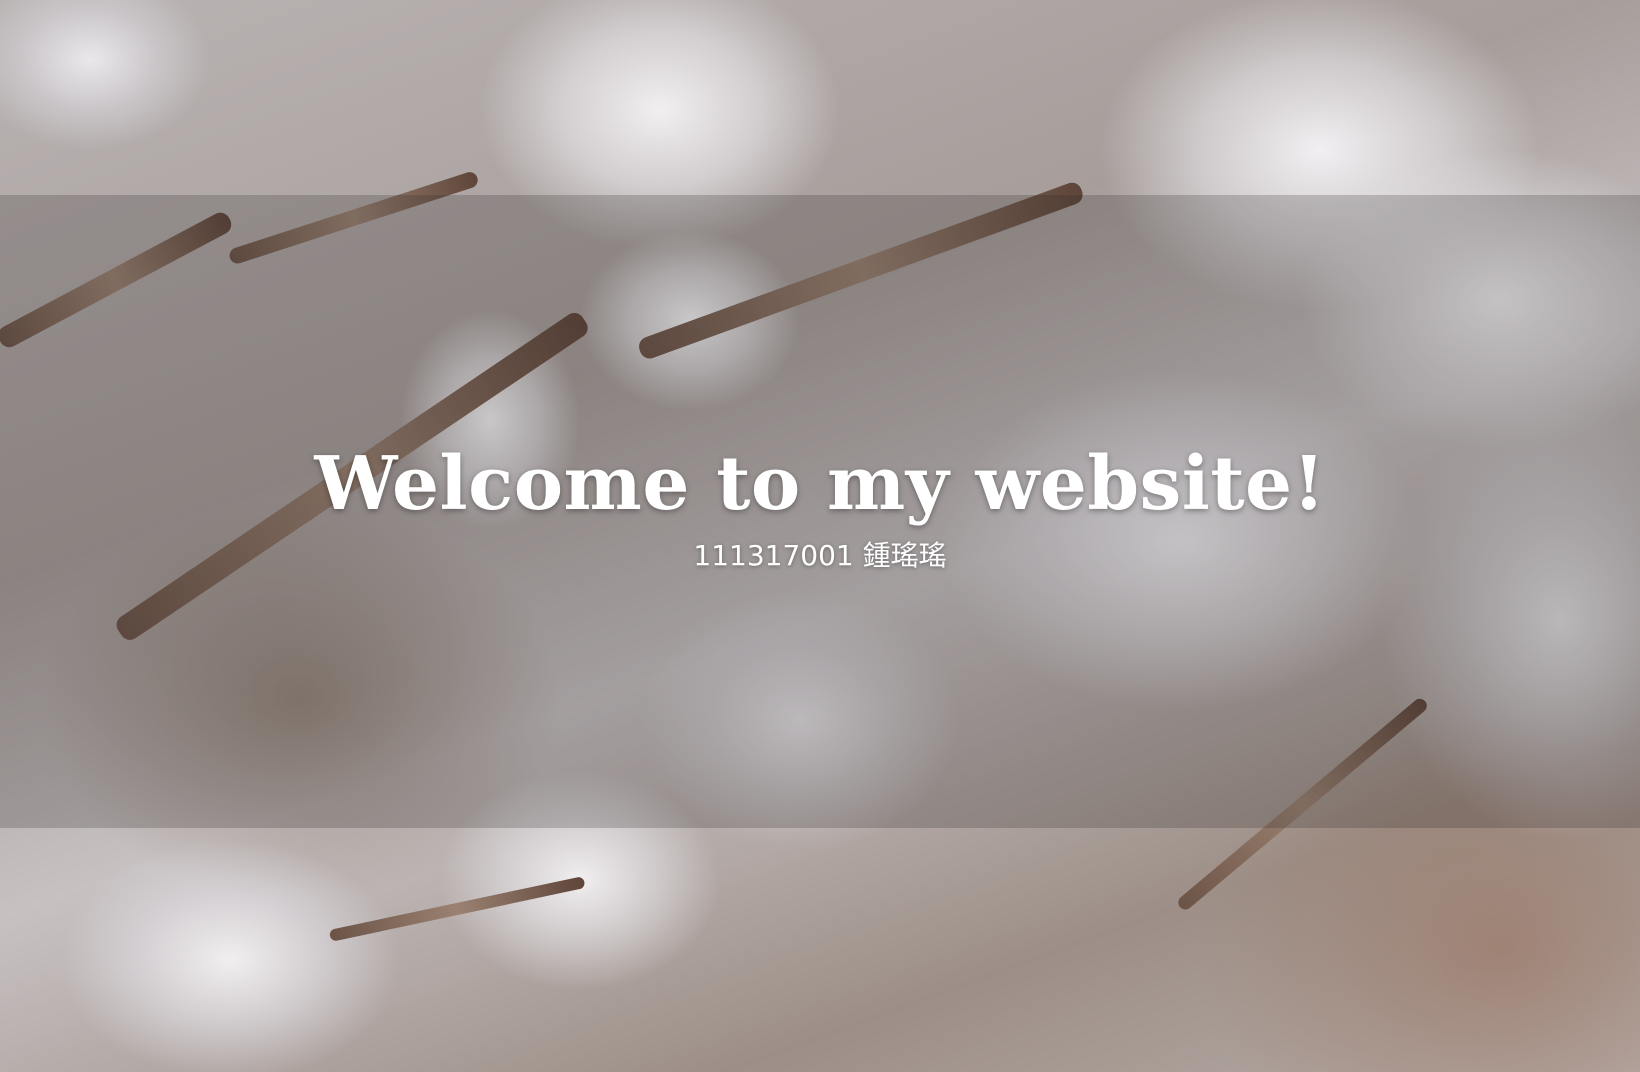 The image size is (1640, 1072). I want to click on hero-subtitle: 111317001 鍾瑤瑤, so click(820, 555).